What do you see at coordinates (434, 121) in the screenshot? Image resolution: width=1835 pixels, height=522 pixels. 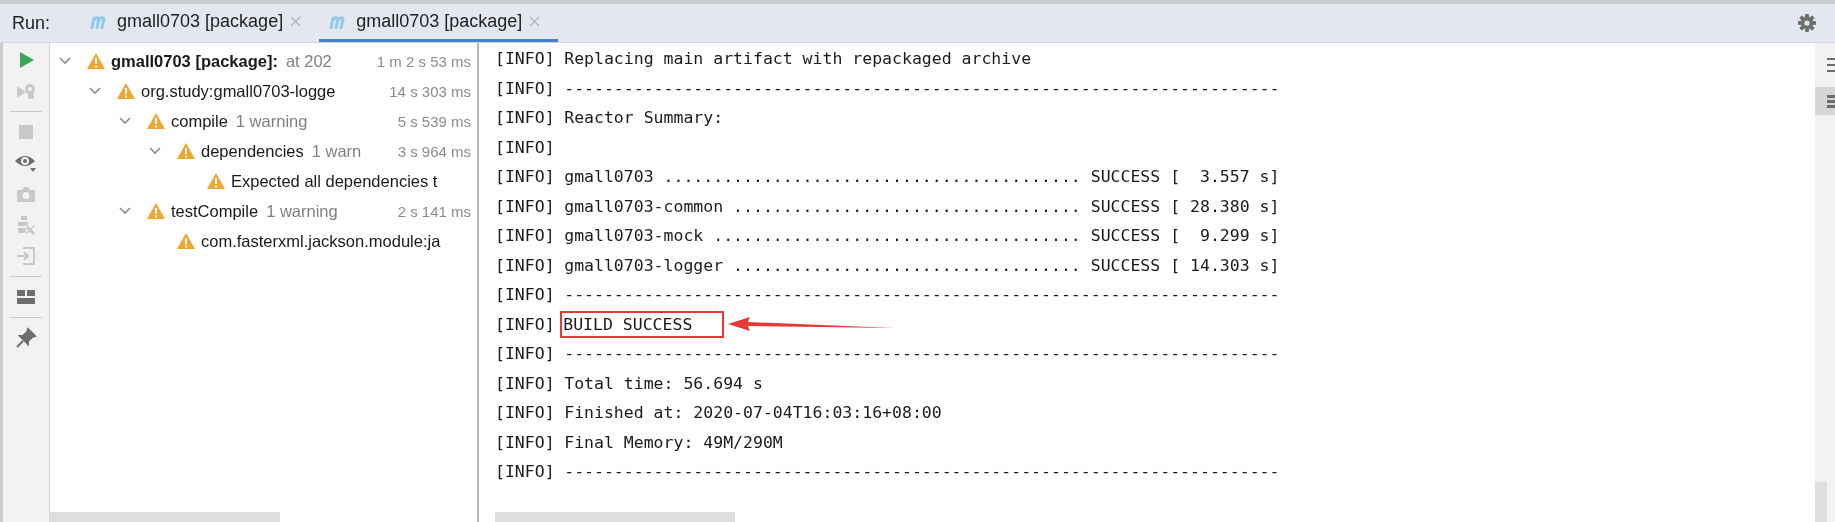 I see `duration-label: 5 s 539 ms` at bounding box center [434, 121].